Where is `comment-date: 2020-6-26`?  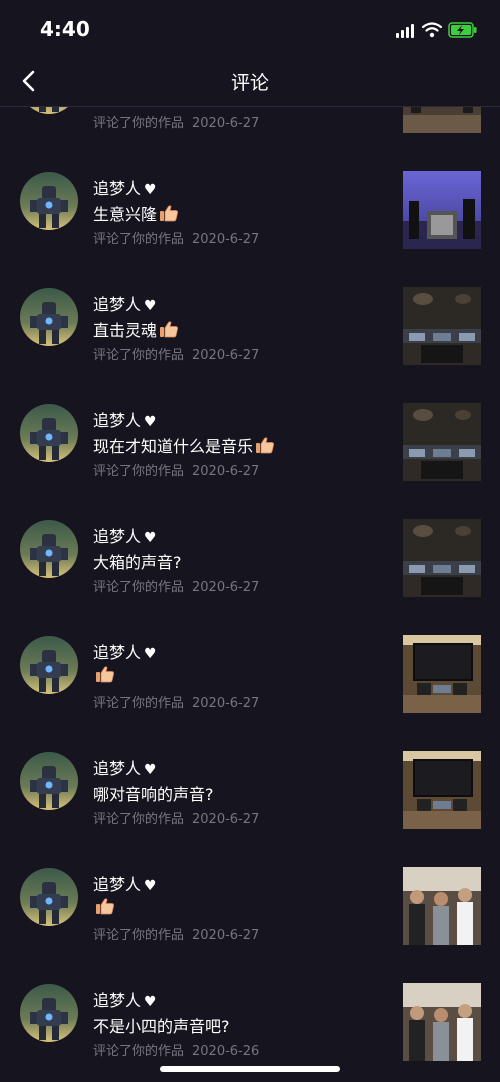
comment-date: 2020-6-26 is located at coordinates (226, 1051).